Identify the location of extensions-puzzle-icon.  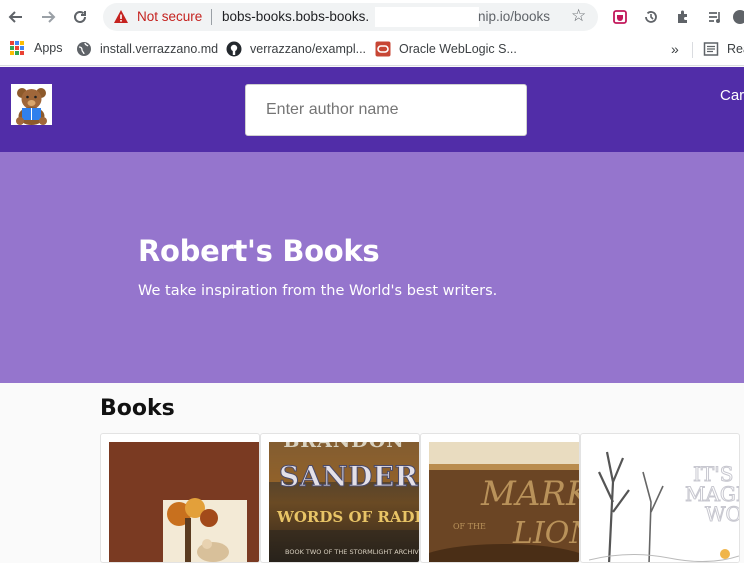
(683, 17).